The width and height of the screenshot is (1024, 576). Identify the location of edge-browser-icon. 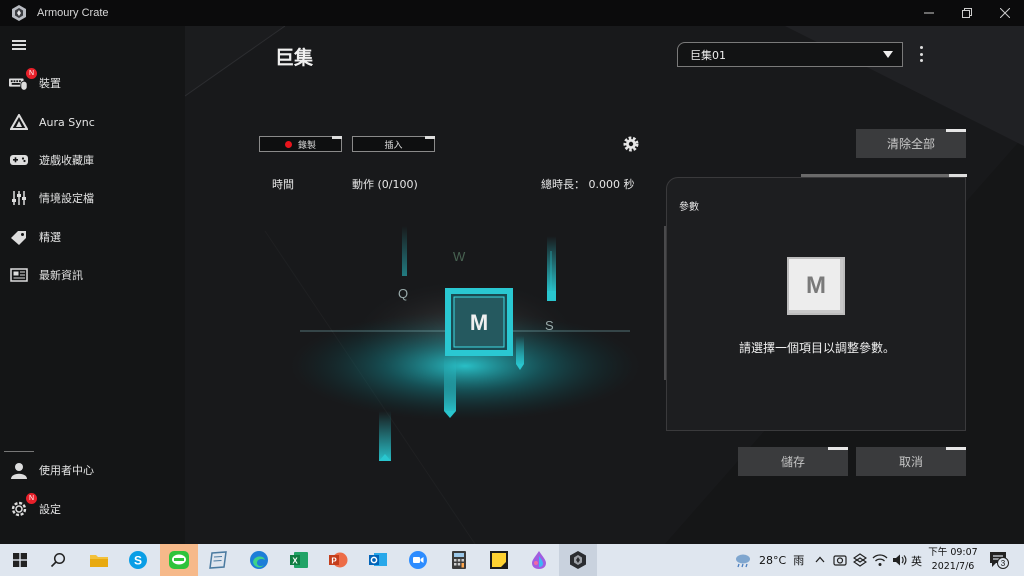
(259, 560).